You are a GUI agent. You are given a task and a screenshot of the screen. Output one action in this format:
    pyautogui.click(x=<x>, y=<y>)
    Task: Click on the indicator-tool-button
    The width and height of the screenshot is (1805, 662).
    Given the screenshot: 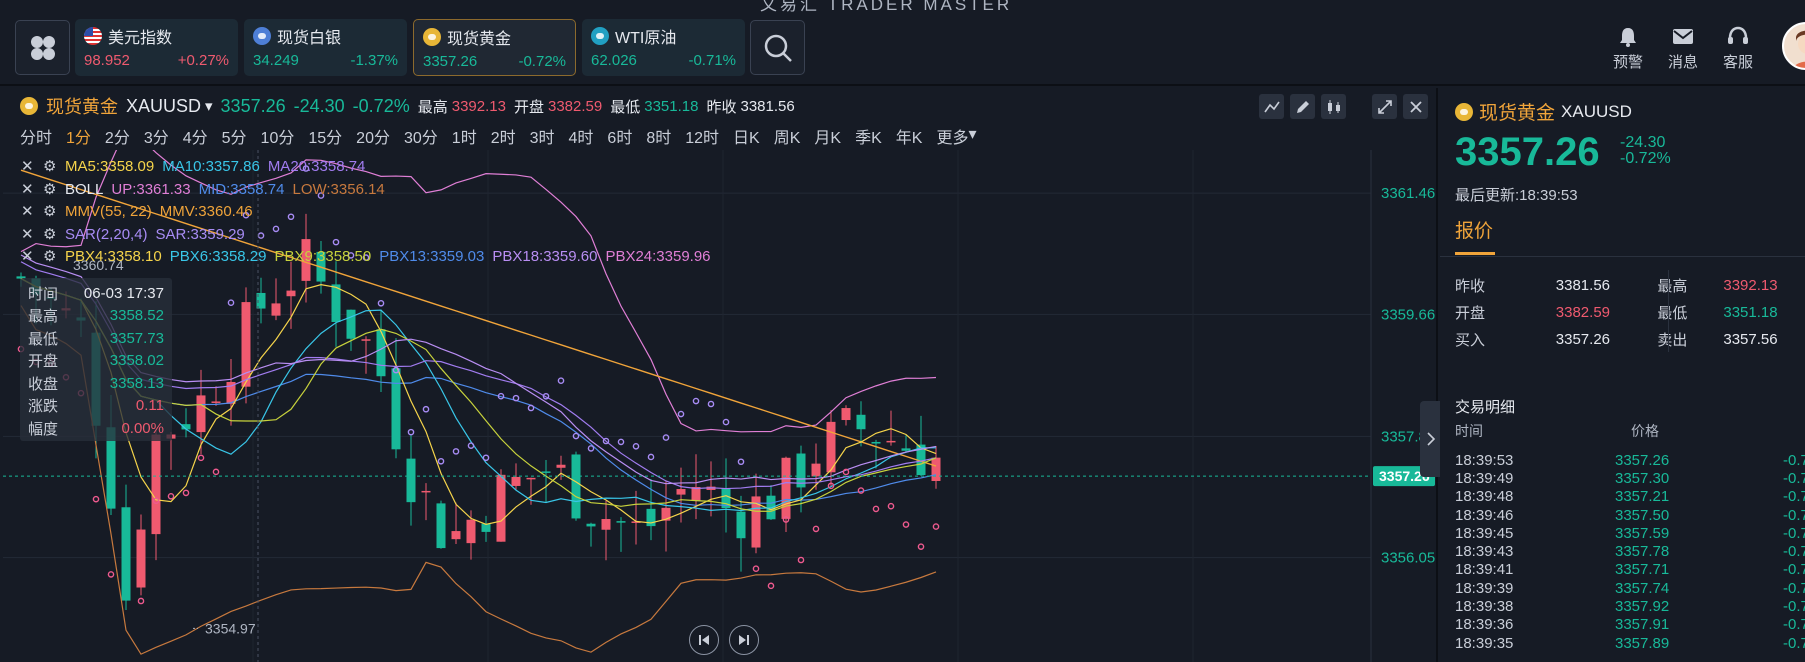 What is the action you would take?
    pyautogui.click(x=1271, y=106)
    